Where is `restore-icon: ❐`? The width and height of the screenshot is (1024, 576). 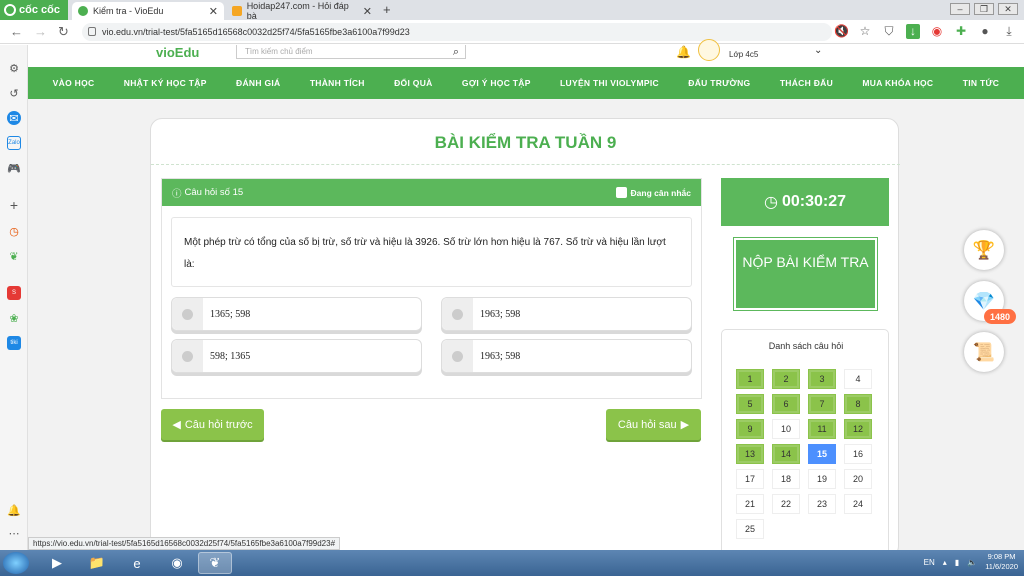
restore-icon: ❐ is located at coordinates (984, 9).